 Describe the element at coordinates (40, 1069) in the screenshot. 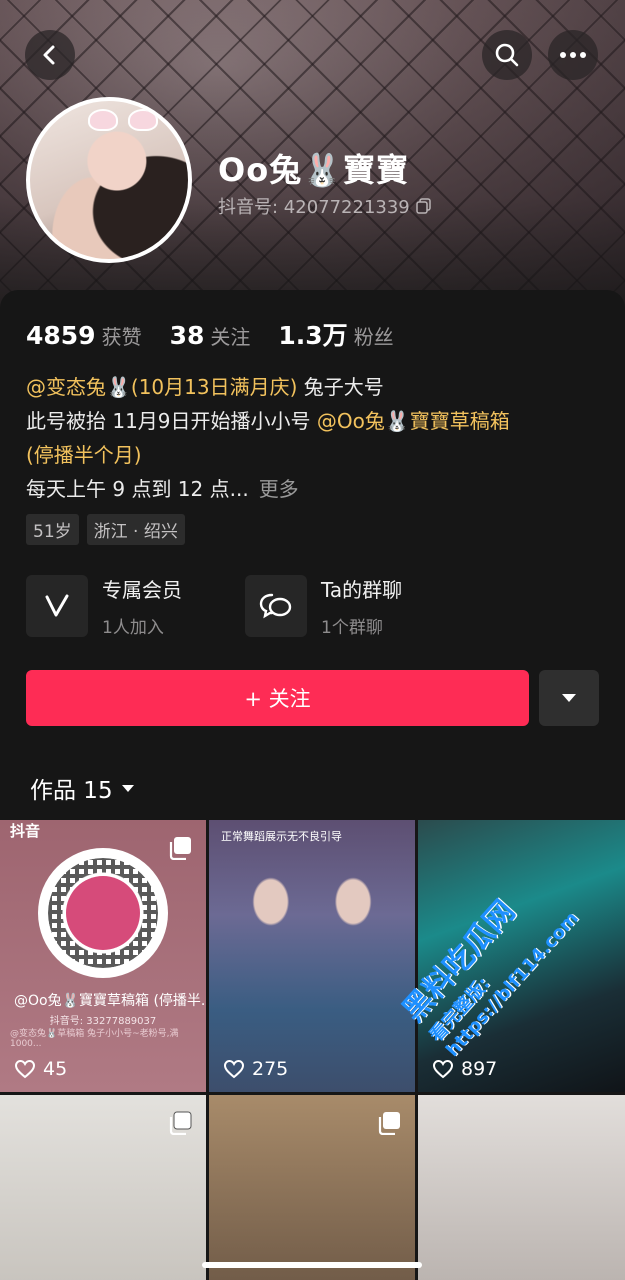

I see `like-count: 45` at that location.